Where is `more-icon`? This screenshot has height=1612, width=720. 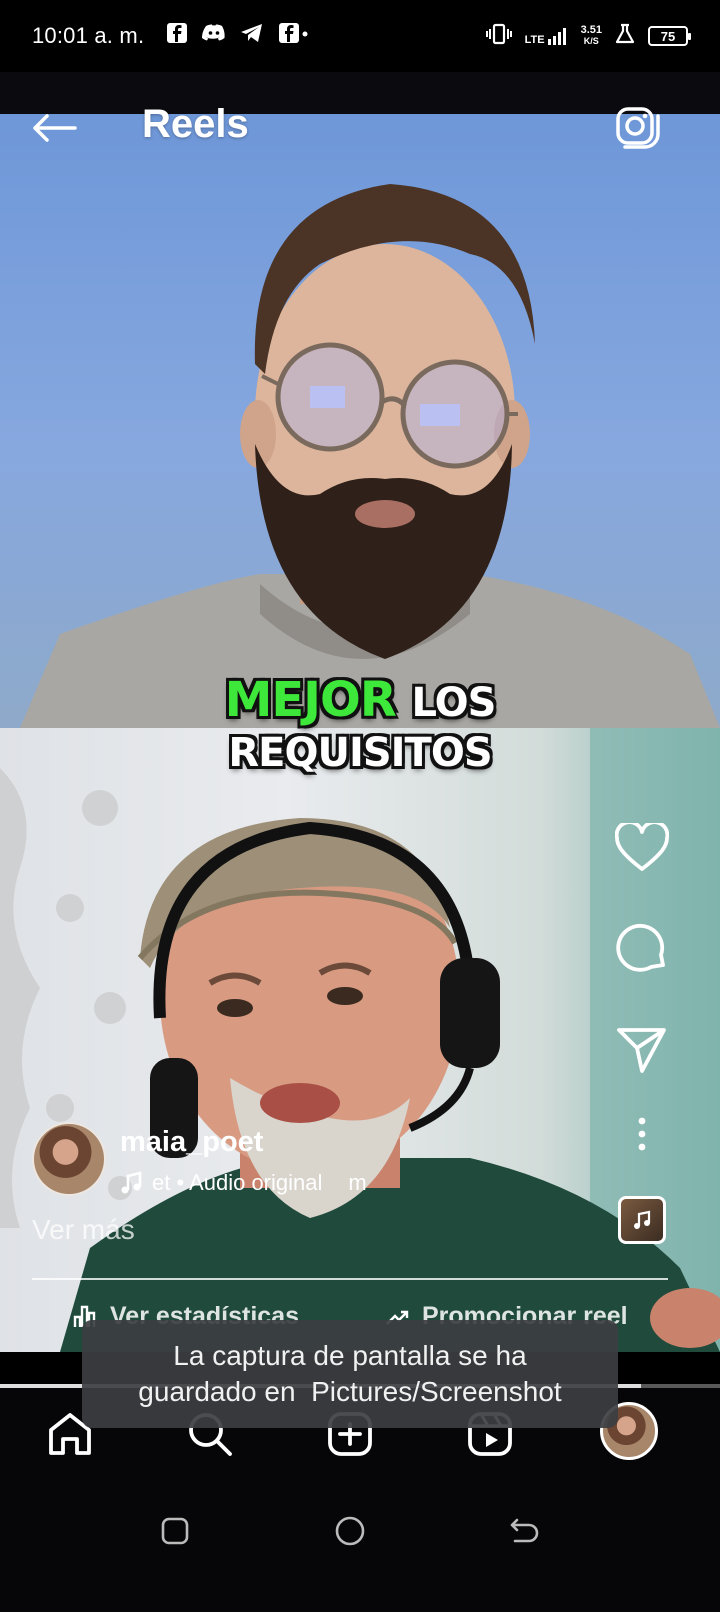 more-icon is located at coordinates (642, 1134).